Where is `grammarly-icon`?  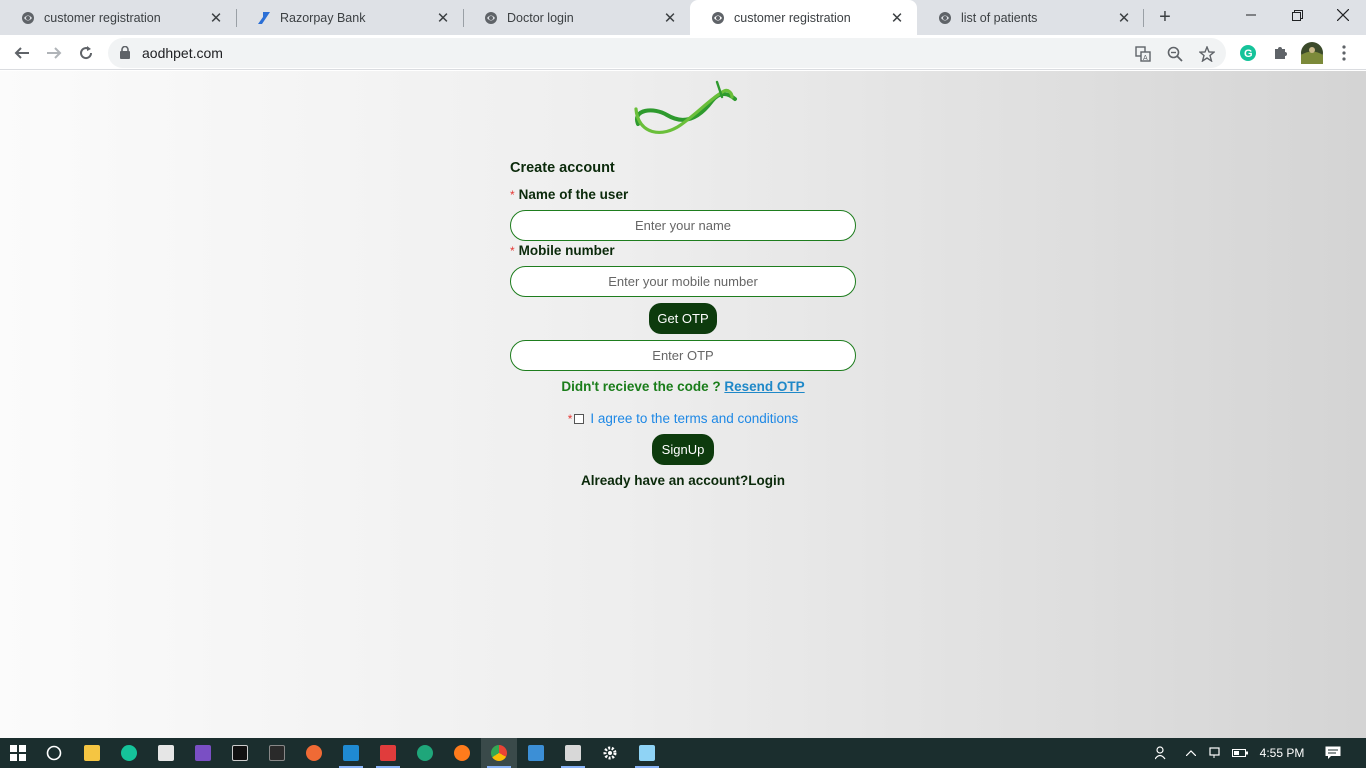
grammarly-icon is located at coordinates (129, 753).